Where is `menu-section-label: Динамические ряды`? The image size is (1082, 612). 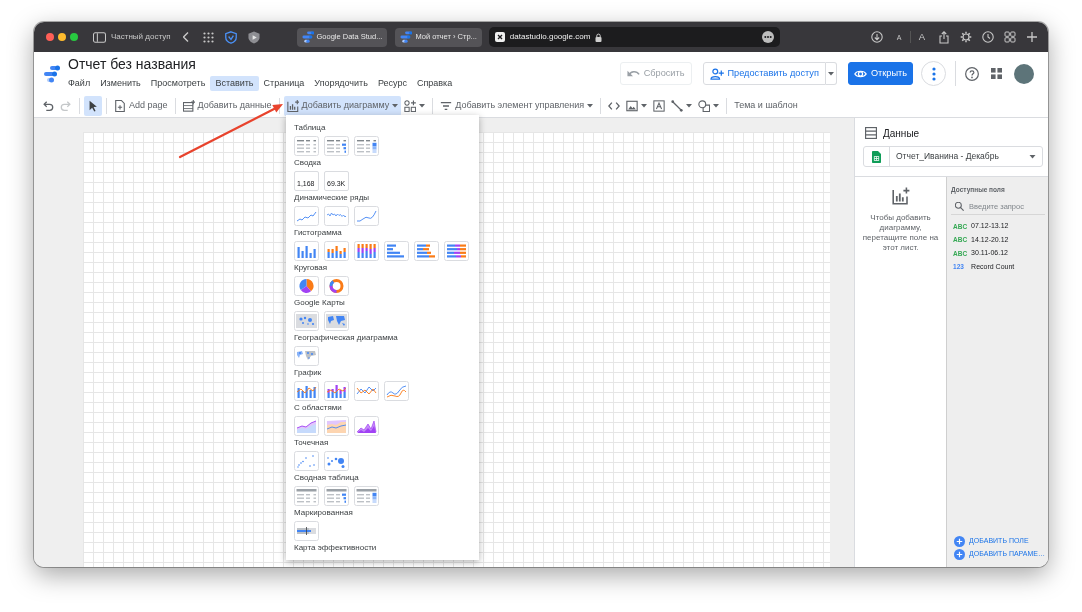 menu-section-label: Динамические ряды is located at coordinates (332, 198).